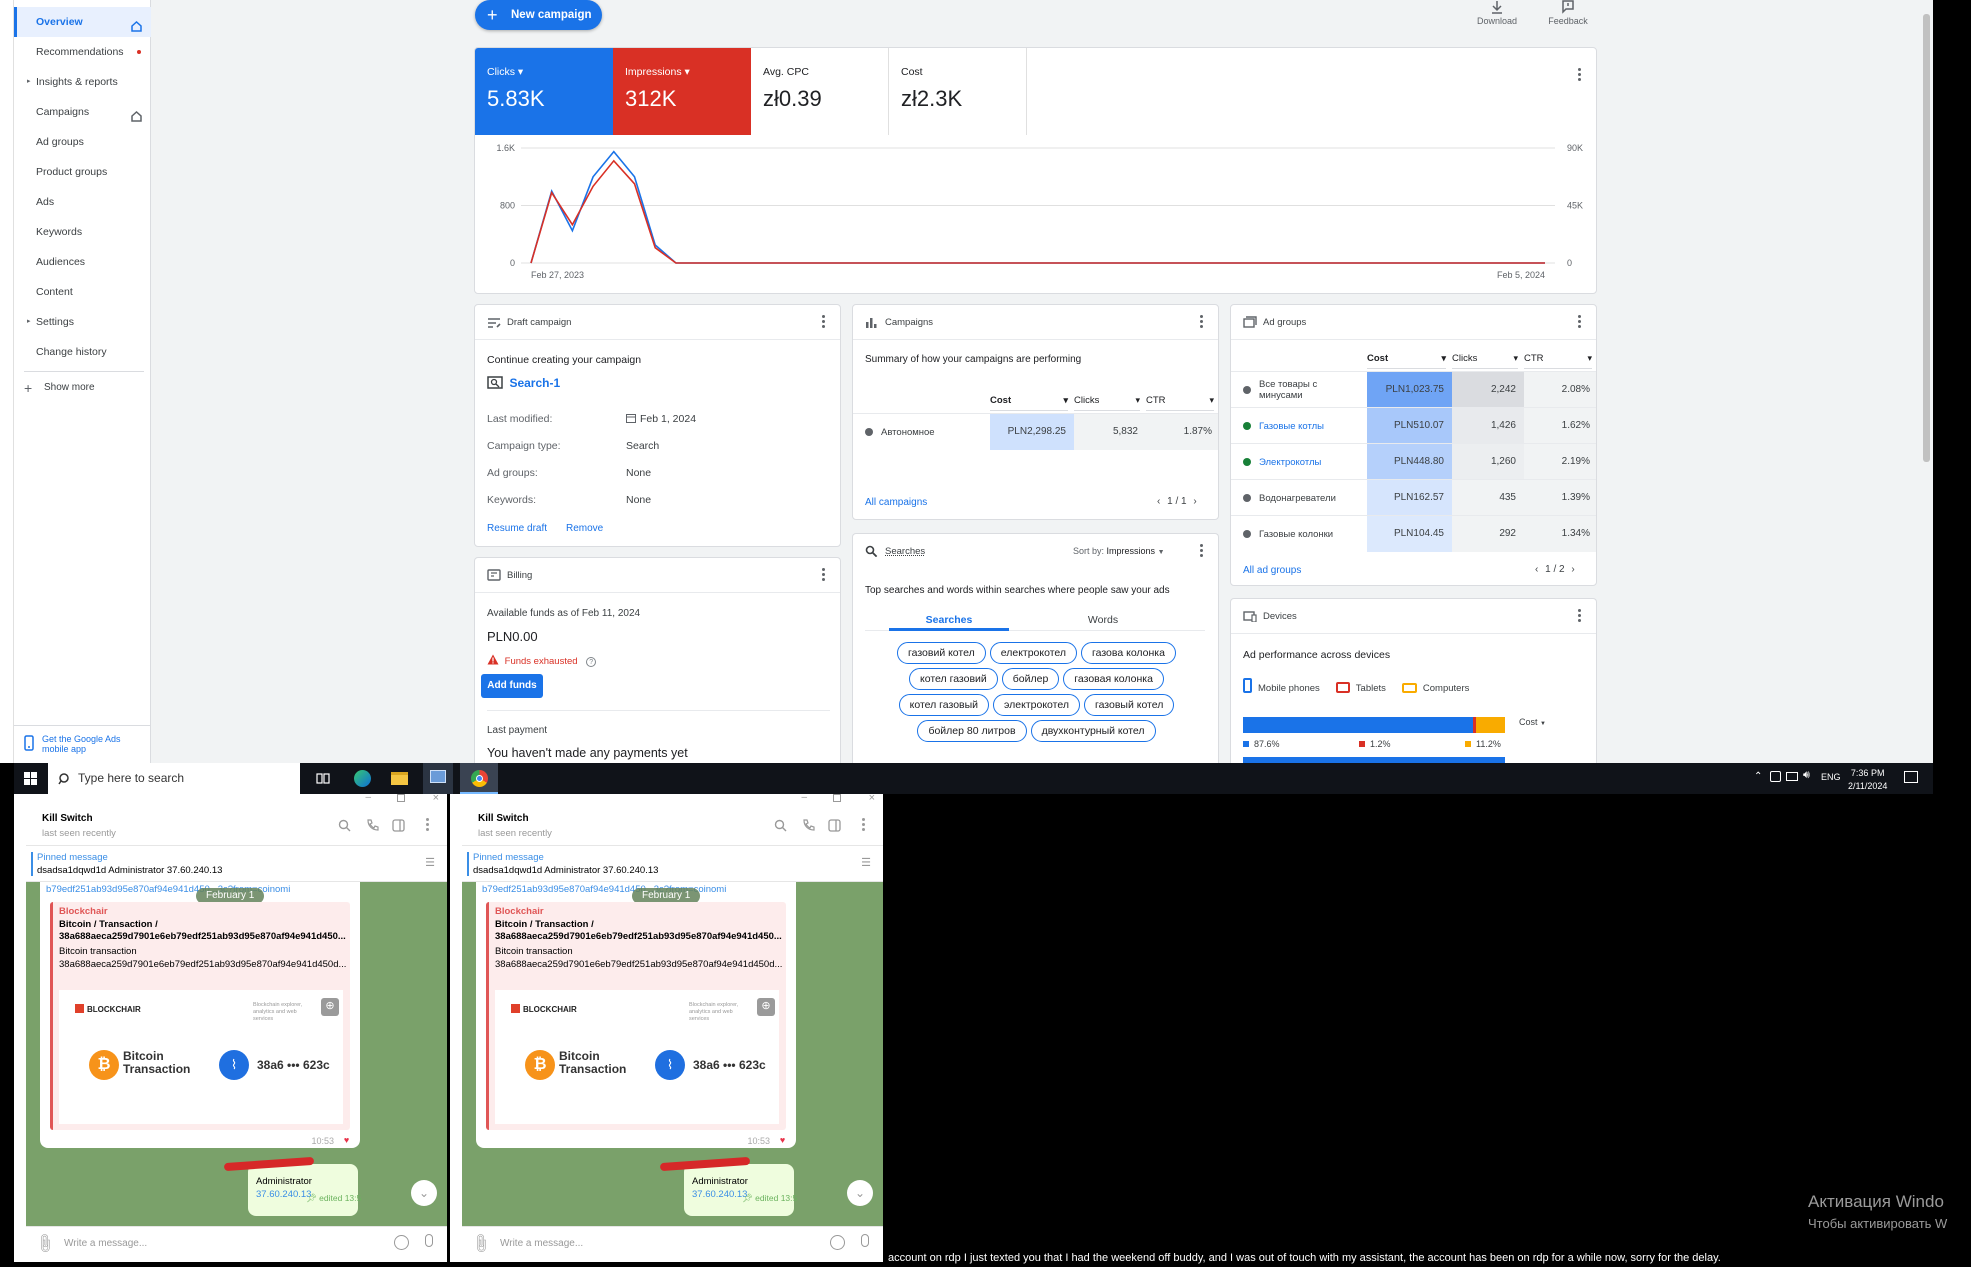 The height and width of the screenshot is (1267, 1971). I want to click on page-scrollbar, so click(1926, 381).